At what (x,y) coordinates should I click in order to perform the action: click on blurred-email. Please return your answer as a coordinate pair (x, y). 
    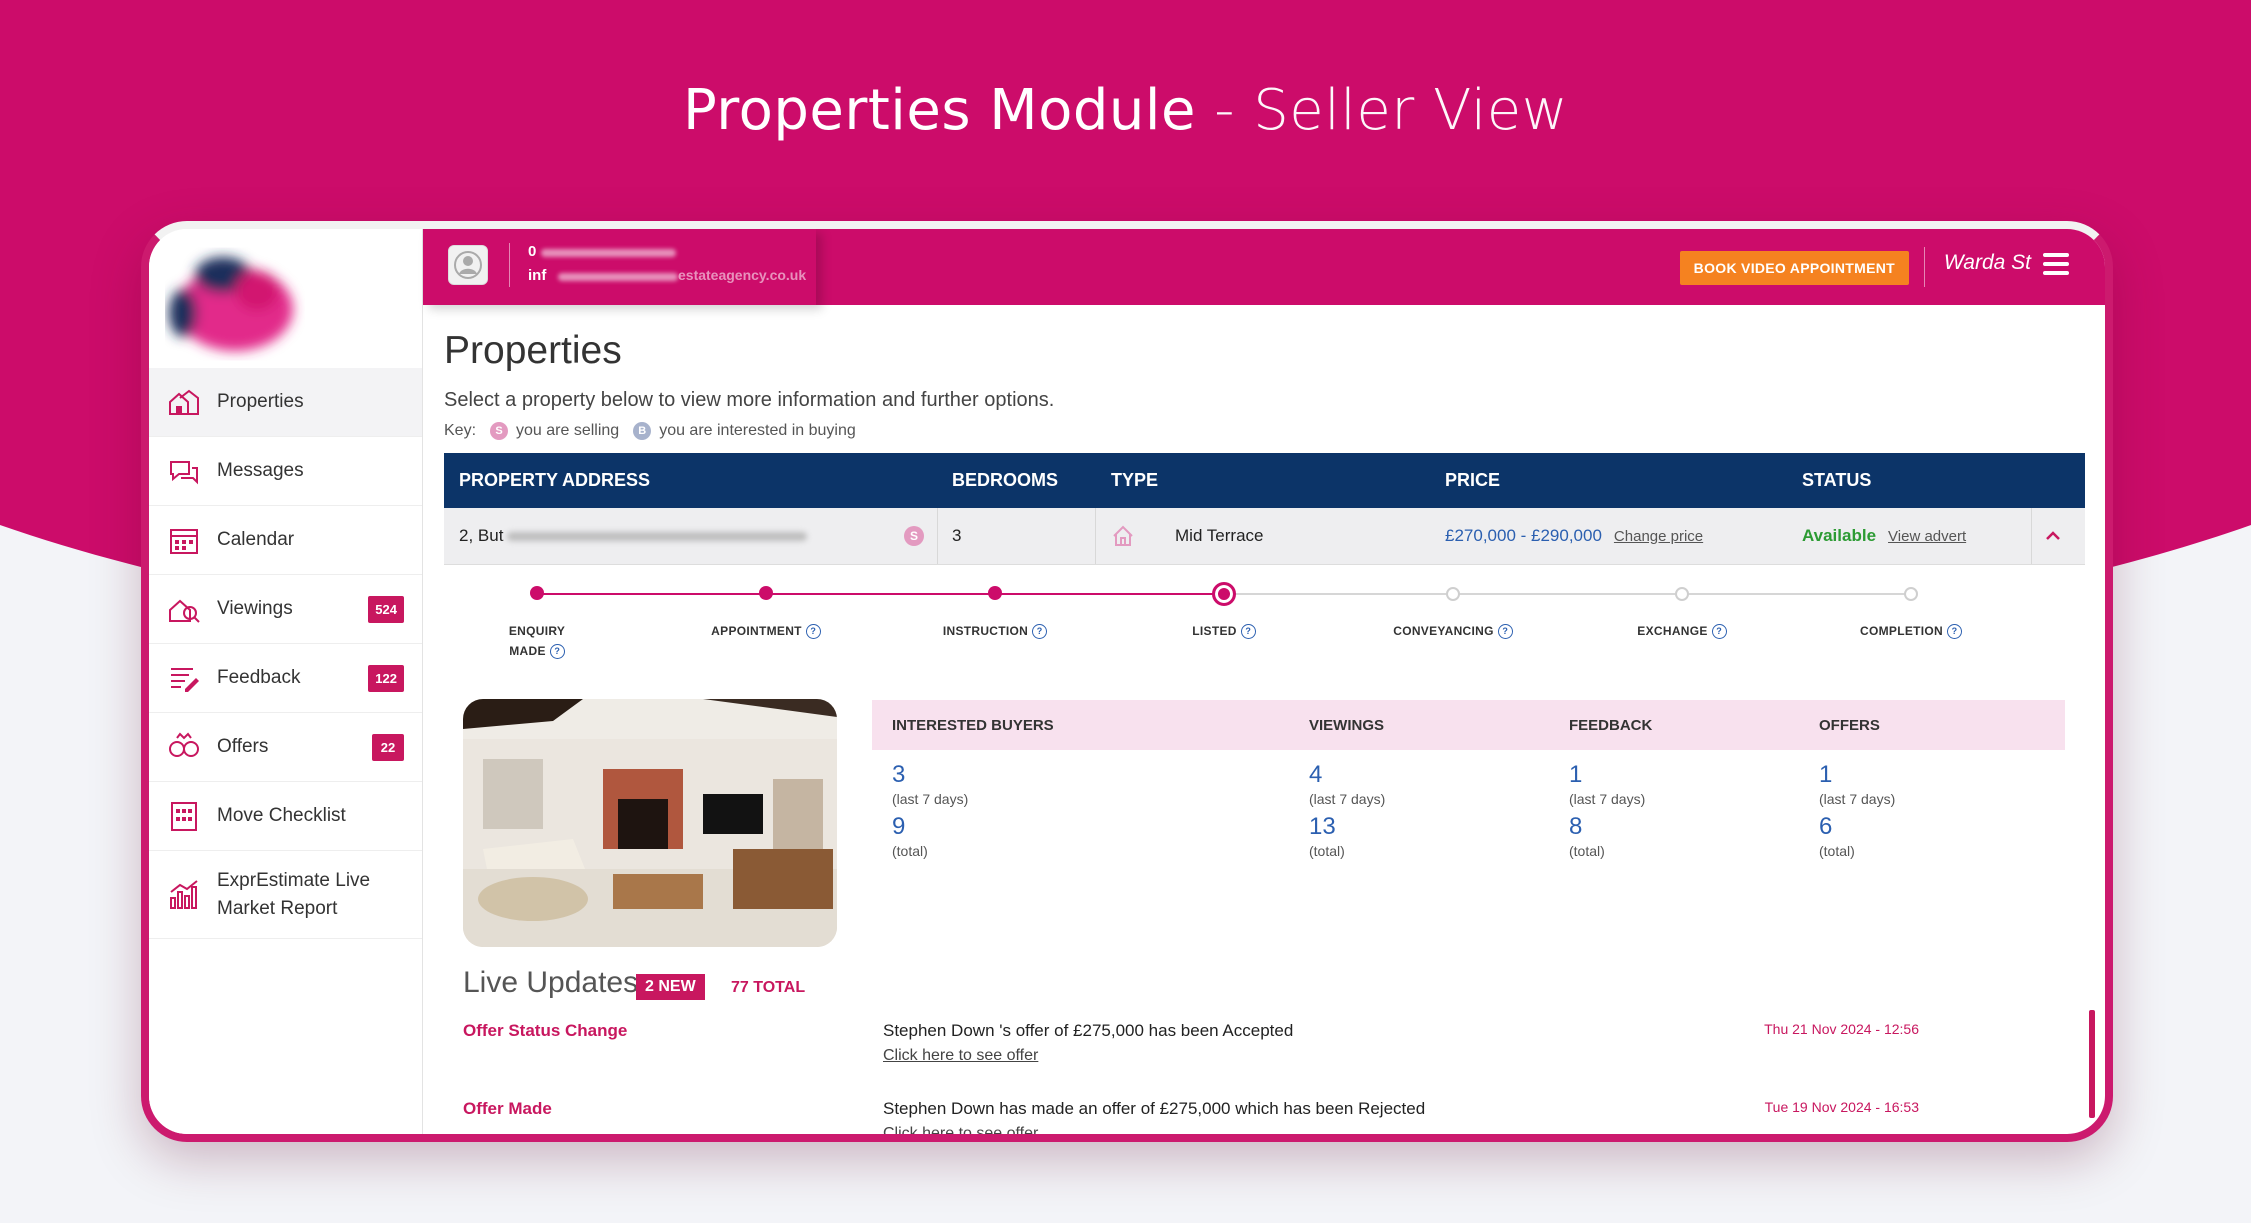
    Looking at the image, I should click on (618, 277).